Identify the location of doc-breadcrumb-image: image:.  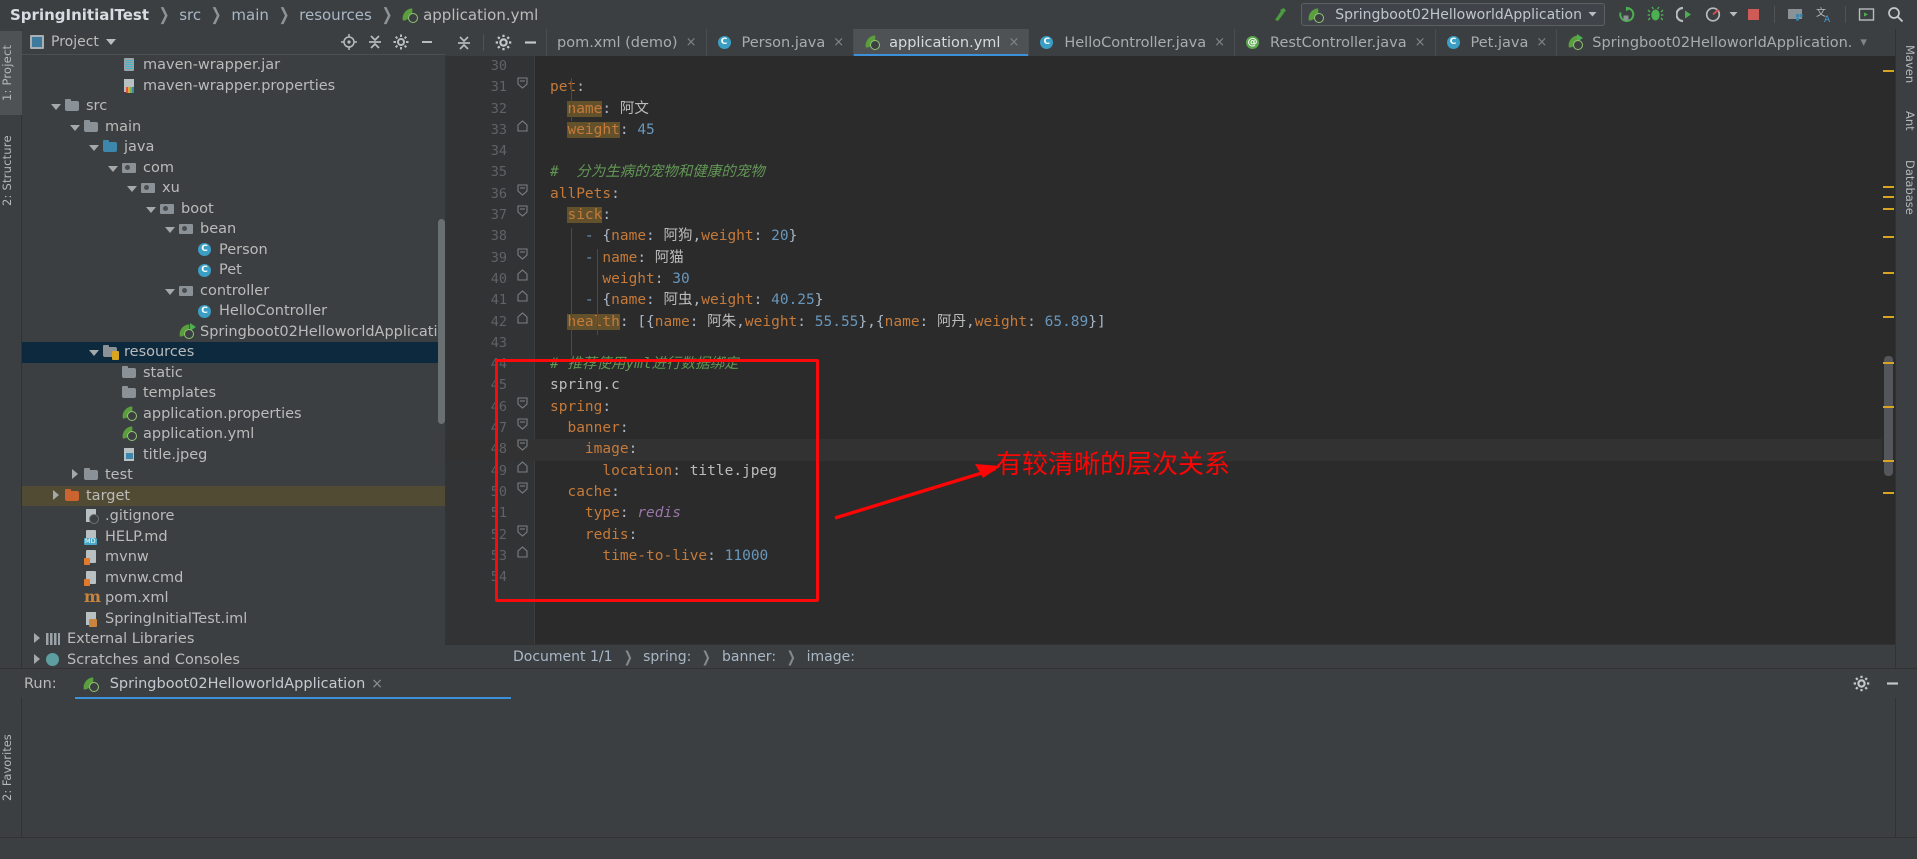
(831, 657).